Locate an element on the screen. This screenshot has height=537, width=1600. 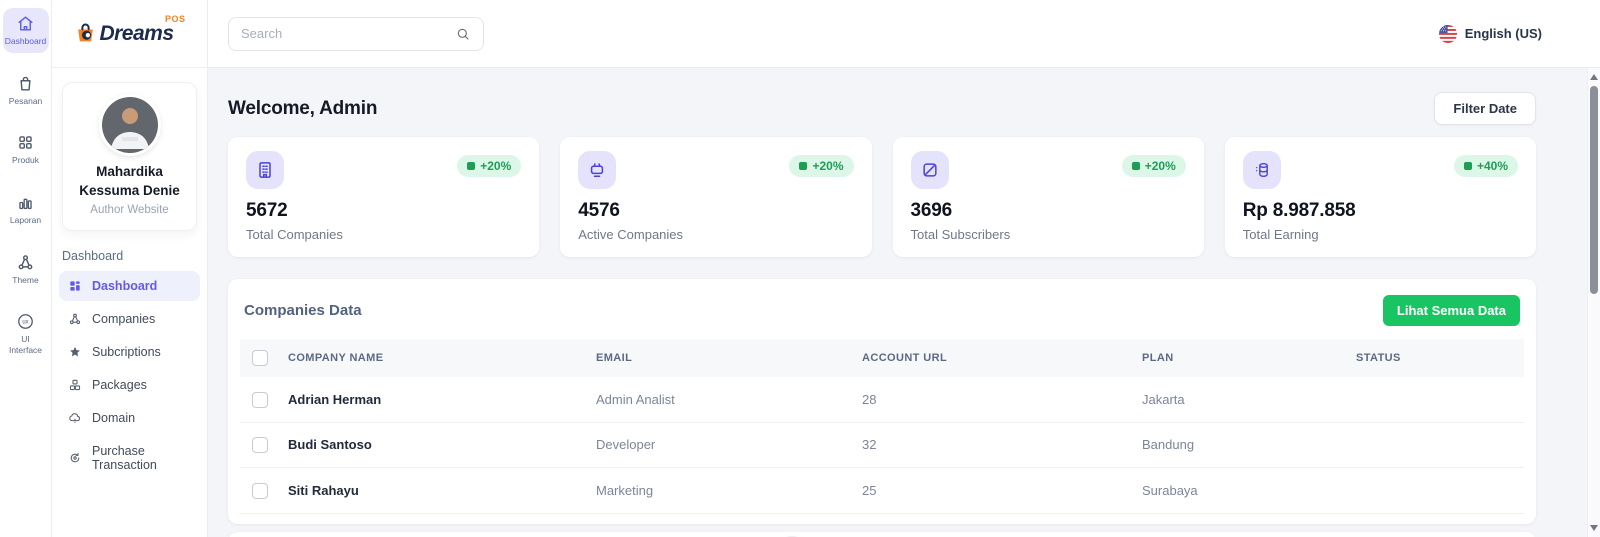
badge-square-icon is located at coordinates (1135, 166).